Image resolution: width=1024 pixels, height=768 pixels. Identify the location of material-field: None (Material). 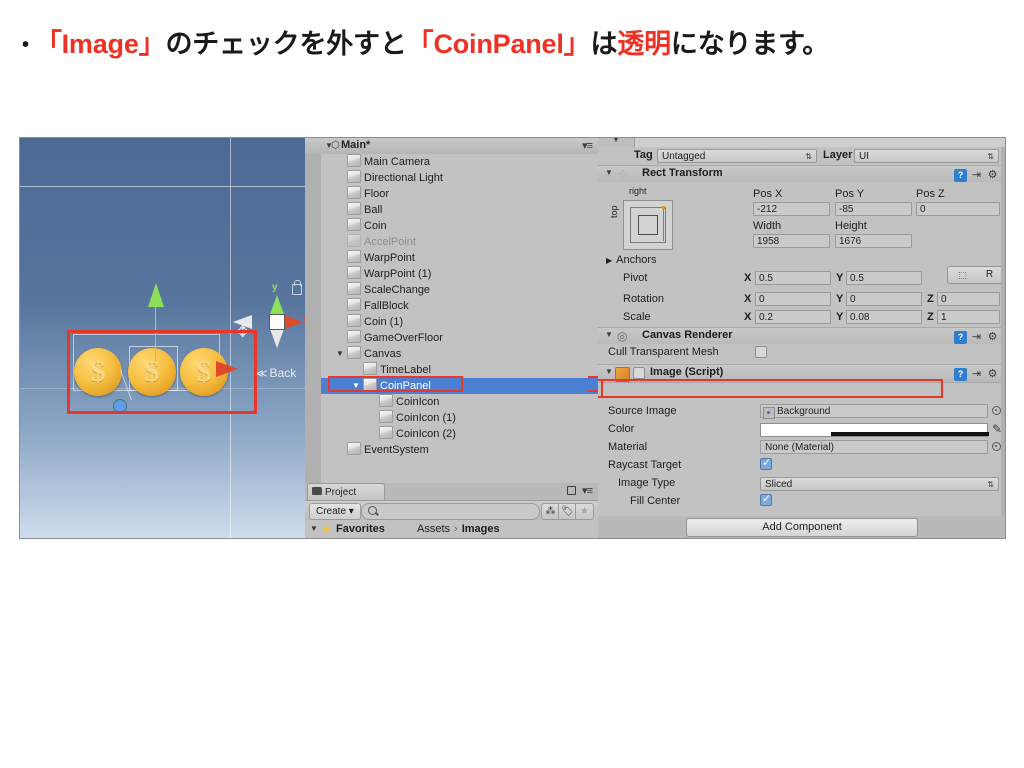
(874, 447).